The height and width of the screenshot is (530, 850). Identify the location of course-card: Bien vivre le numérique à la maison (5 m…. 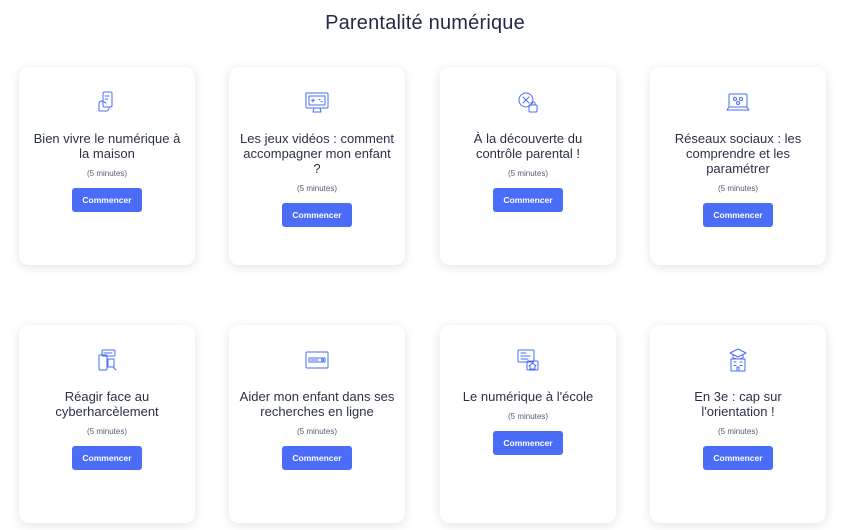
(107, 166).